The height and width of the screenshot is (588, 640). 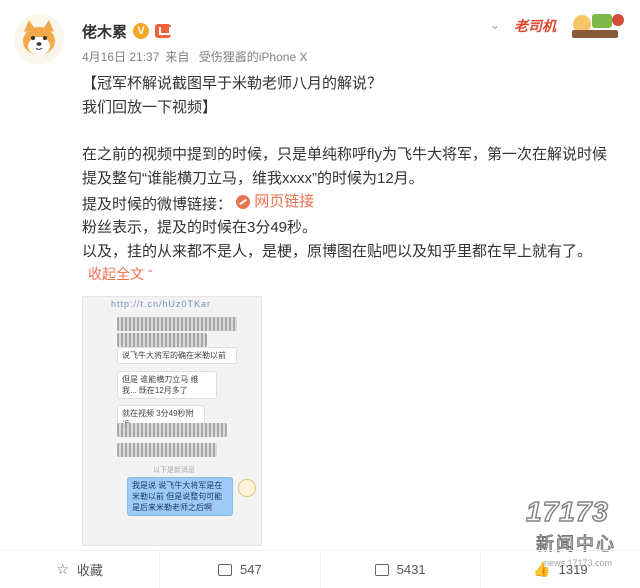 What do you see at coordinates (177, 355) in the screenshot?
I see `chat-bubble-1: 说飞牛大将军的确在米勒以前` at bounding box center [177, 355].